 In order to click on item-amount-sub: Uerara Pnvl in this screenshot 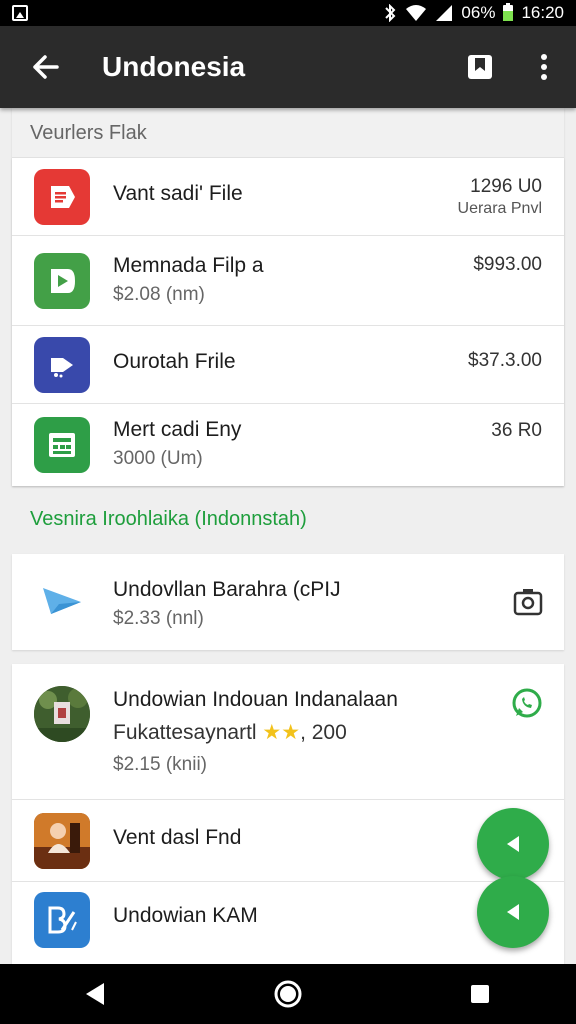, I will do `click(499, 208)`.